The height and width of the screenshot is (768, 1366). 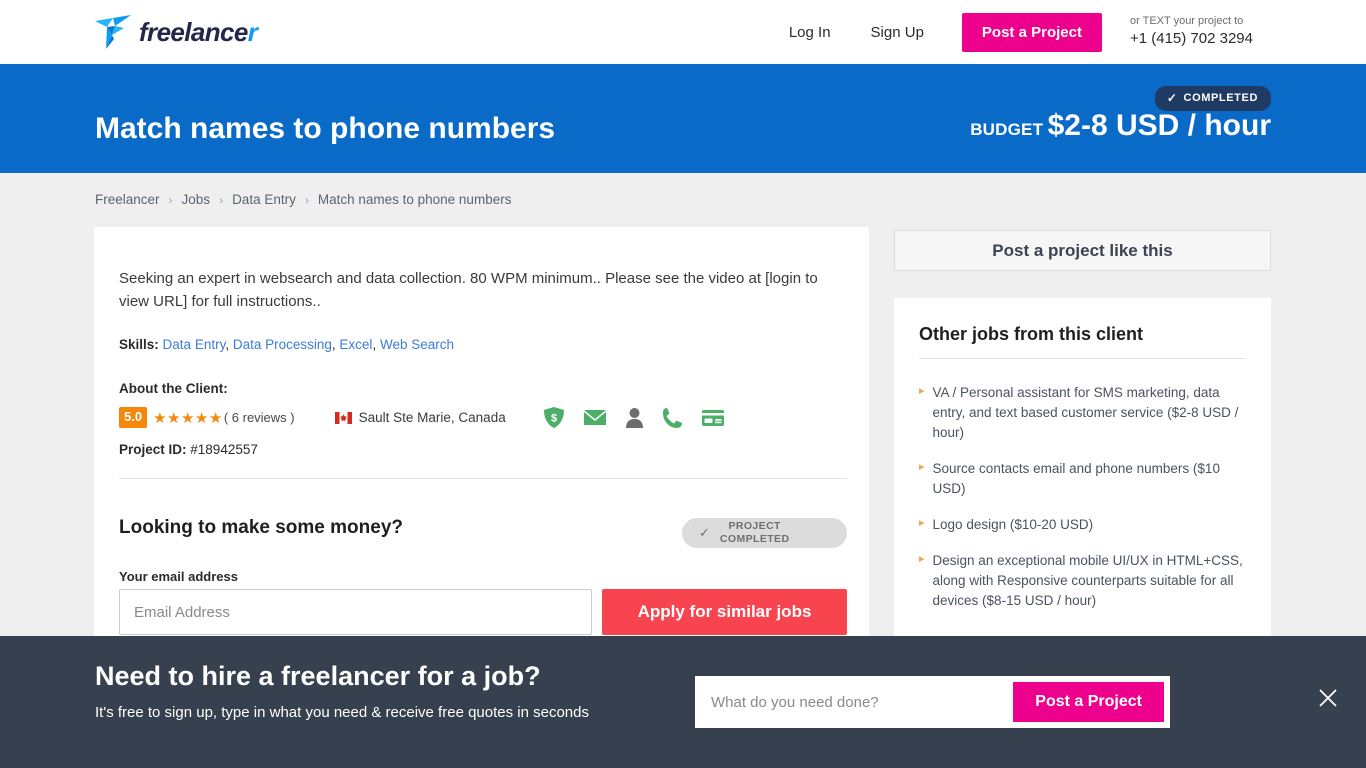 I want to click on list-item: ▸ Logo design ($10-20 USD), so click(x=1084, y=525).